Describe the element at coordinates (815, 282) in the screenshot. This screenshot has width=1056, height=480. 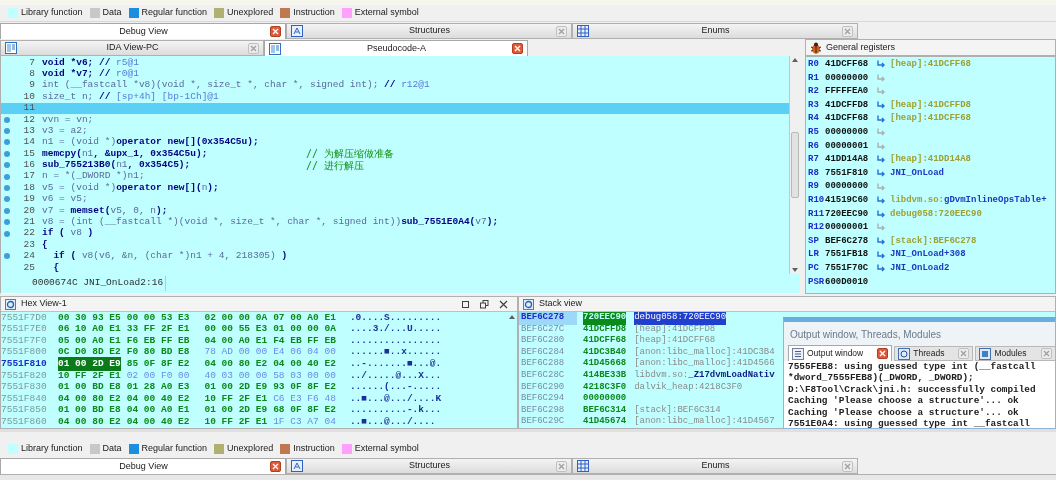
I see `register-name: PSR` at that location.